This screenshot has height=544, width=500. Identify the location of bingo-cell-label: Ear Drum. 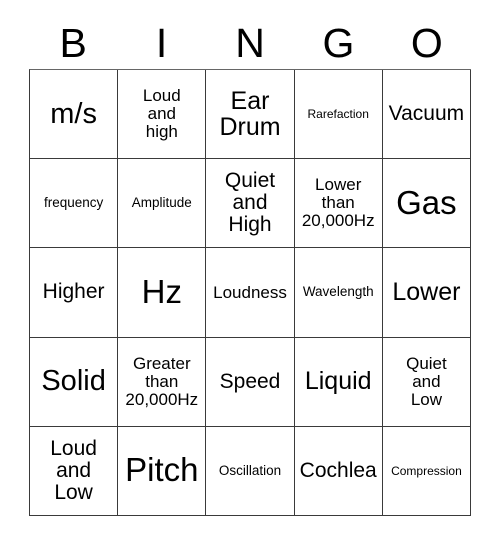
(250, 114).